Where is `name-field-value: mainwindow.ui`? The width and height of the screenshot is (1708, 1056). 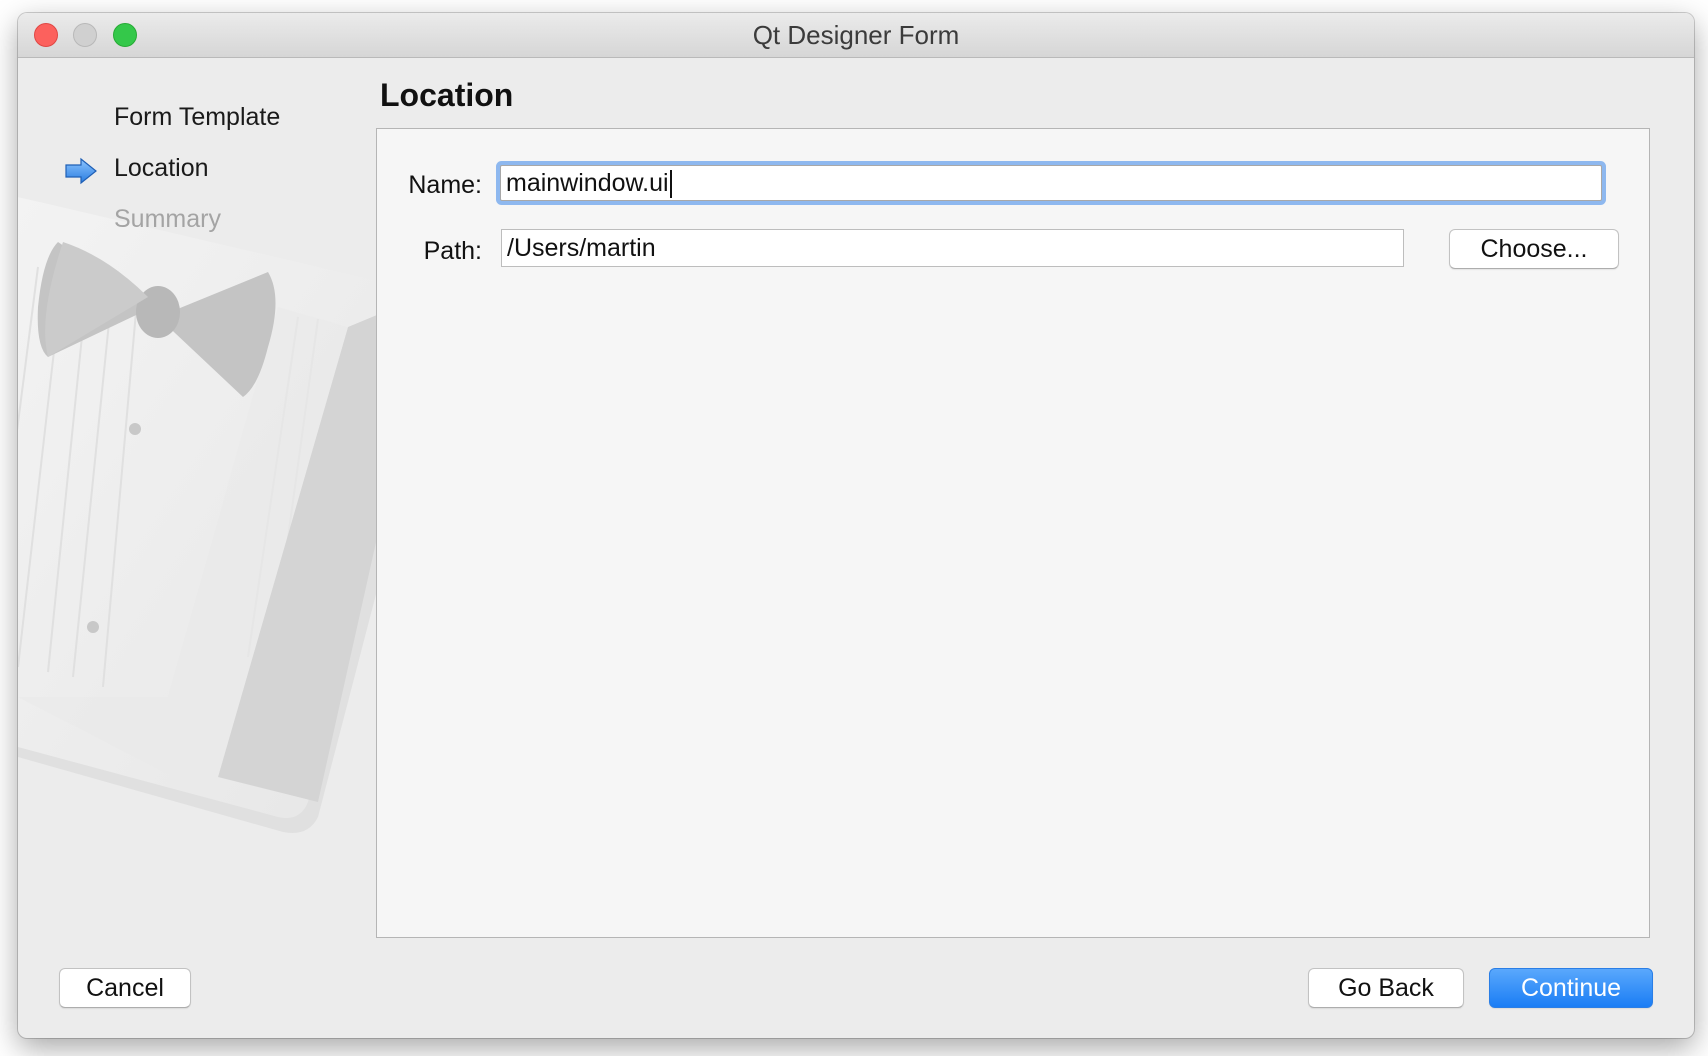 name-field-value: mainwindow.ui is located at coordinates (587, 183).